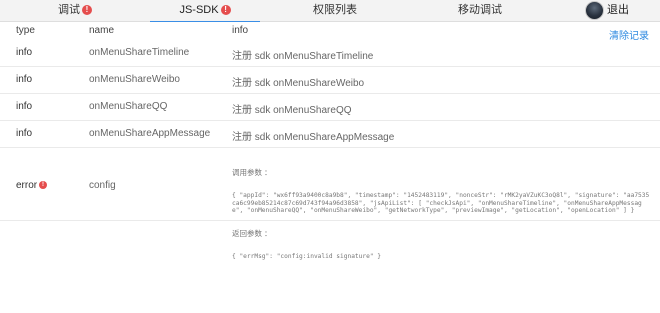  I want to click on tab-permissions: 权限列表, so click(335, 10).